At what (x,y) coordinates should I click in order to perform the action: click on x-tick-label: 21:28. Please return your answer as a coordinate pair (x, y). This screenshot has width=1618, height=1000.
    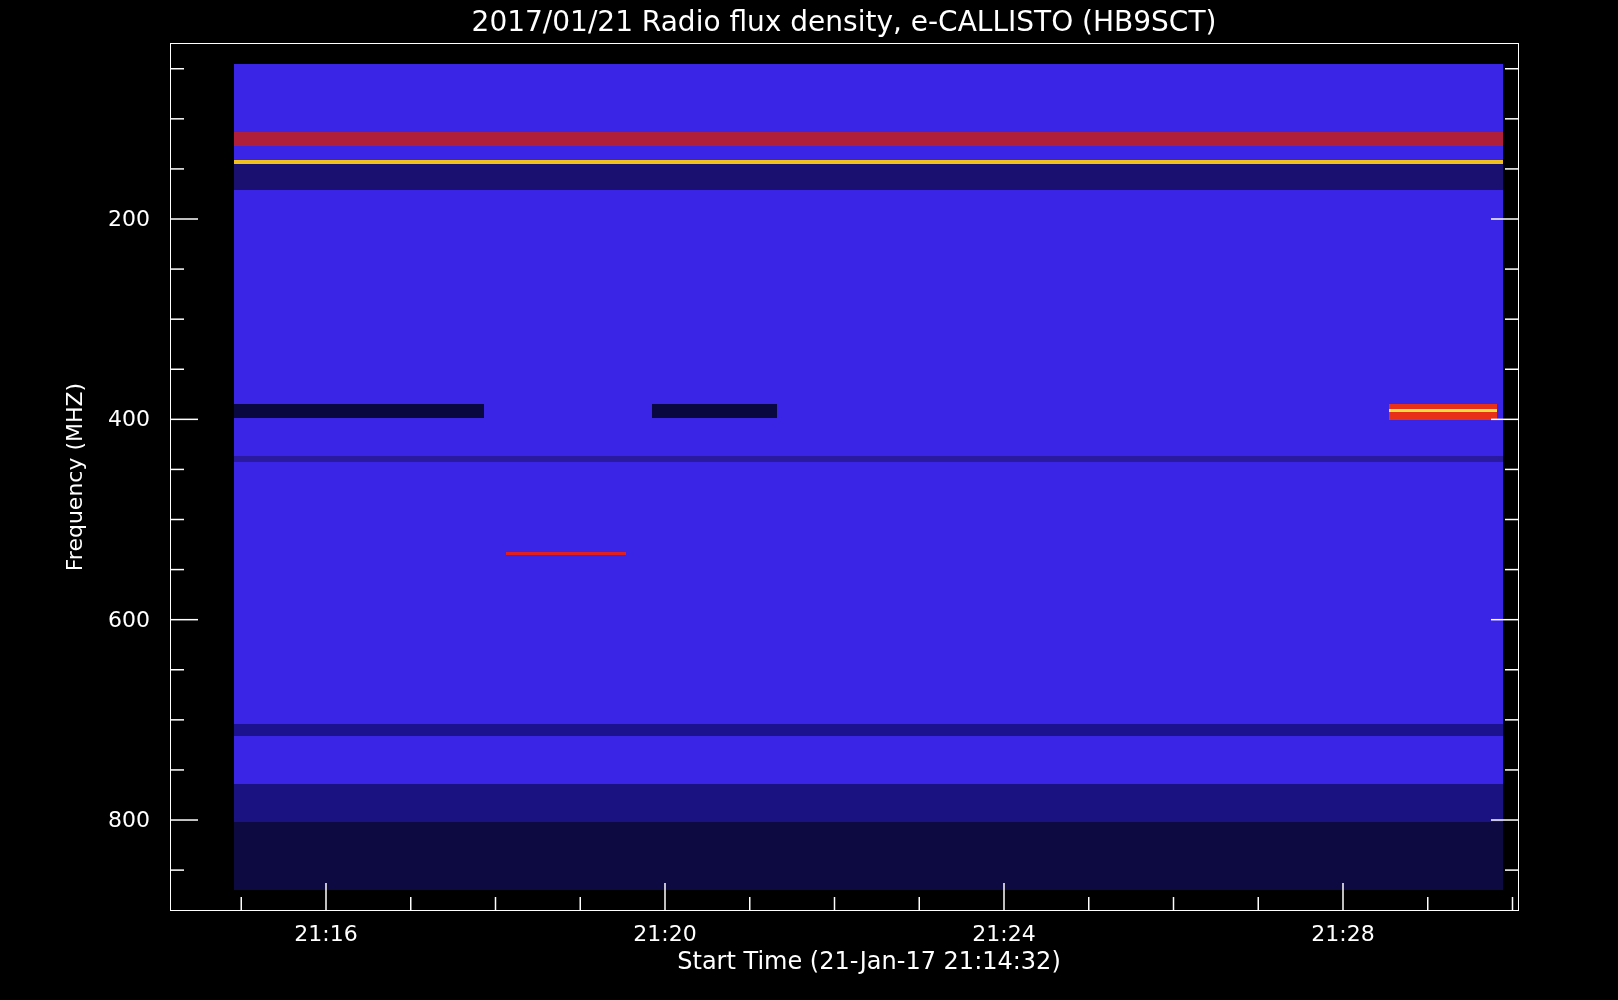
    Looking at the image, I should click on (1343, 934).